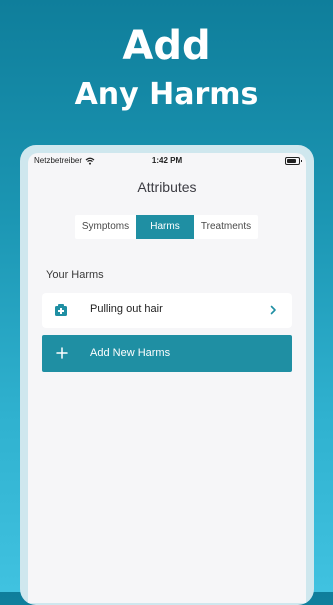 This screenshot has width=333, height=605. Describe the element at coordinates (167, 187) in the screenshot. I see `page-title: Attributes` at that location.